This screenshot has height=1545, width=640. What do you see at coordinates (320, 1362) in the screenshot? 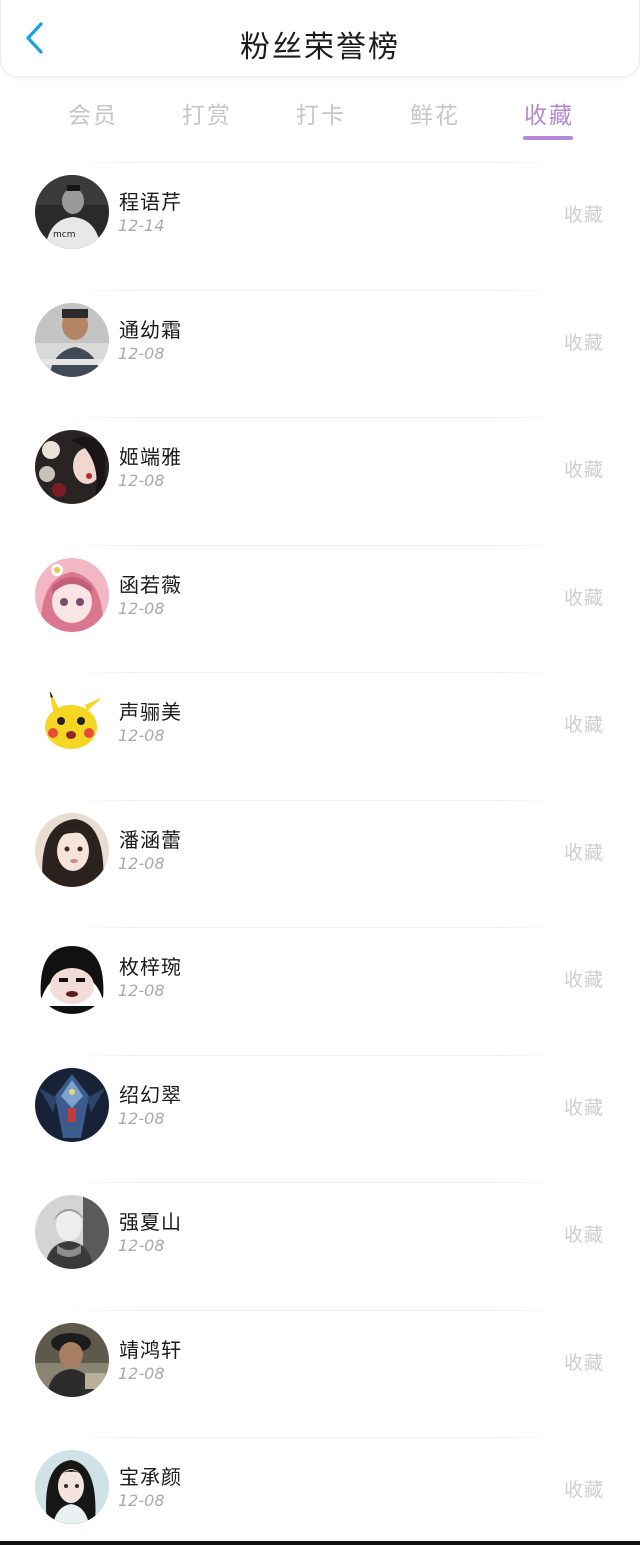
I see `list-item: 靖鸿轩 12-08 收藏` at bounding box center [320, 1362].